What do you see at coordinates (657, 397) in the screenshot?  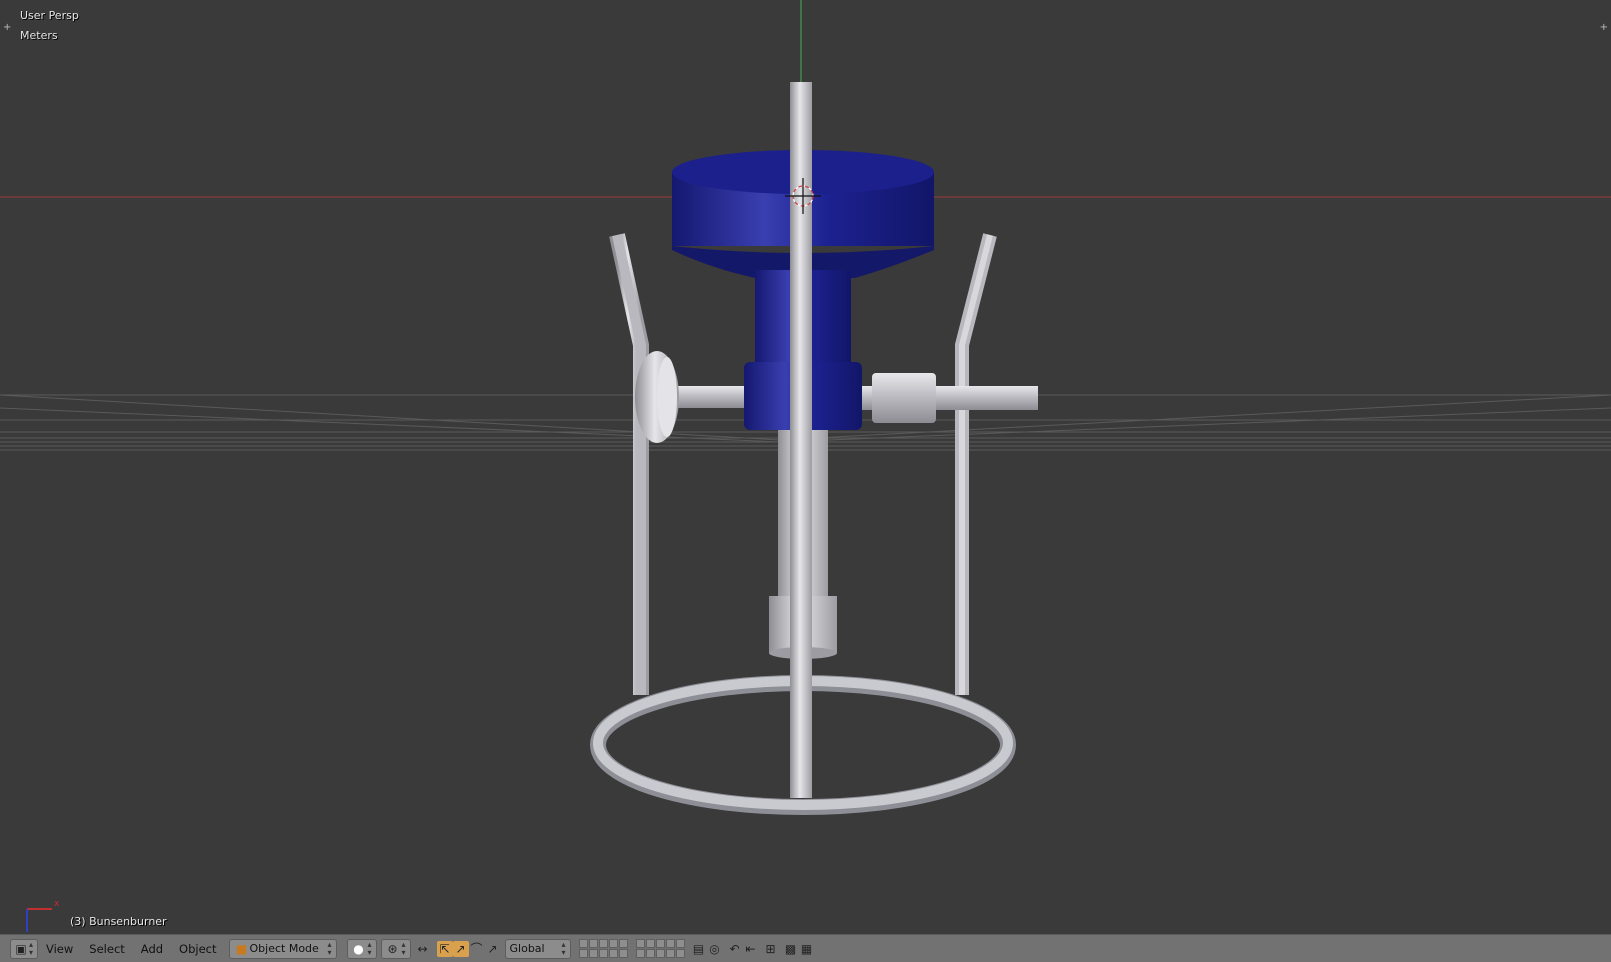 I see `left-knob` at bounding box center [657, 397].